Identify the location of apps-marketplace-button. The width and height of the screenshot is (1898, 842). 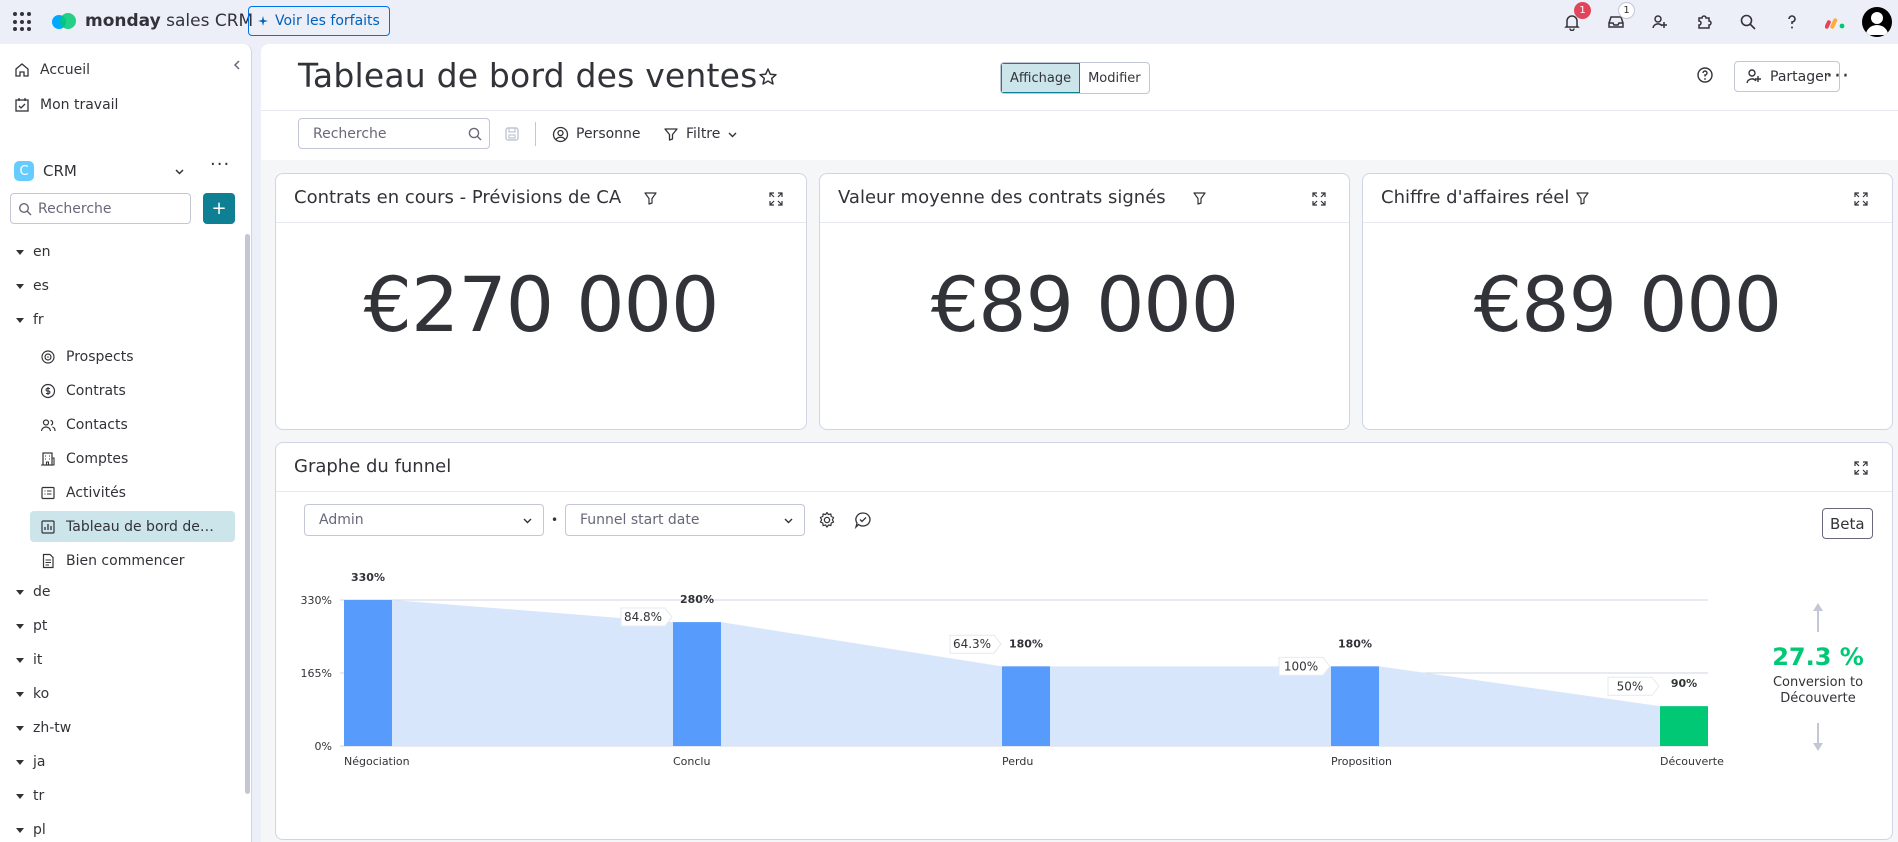
(1704, 22).